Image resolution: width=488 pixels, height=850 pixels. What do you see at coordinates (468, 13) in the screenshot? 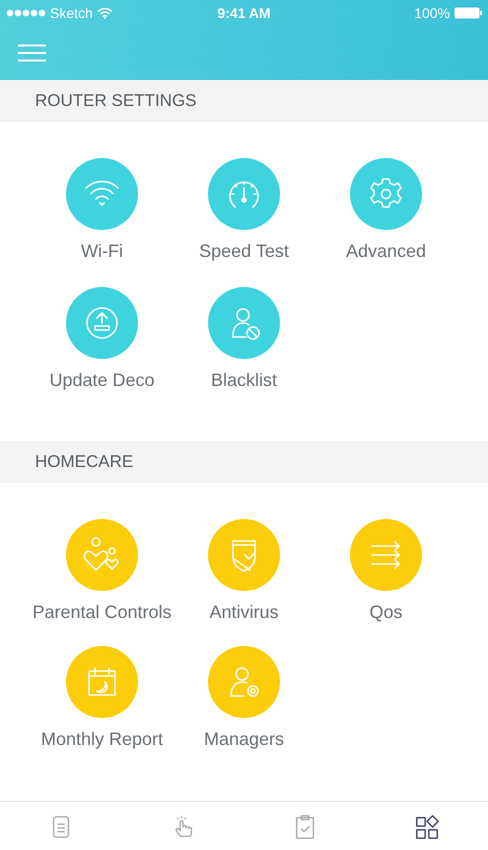
I see `battery-icon` at bounding box center [468, 13].